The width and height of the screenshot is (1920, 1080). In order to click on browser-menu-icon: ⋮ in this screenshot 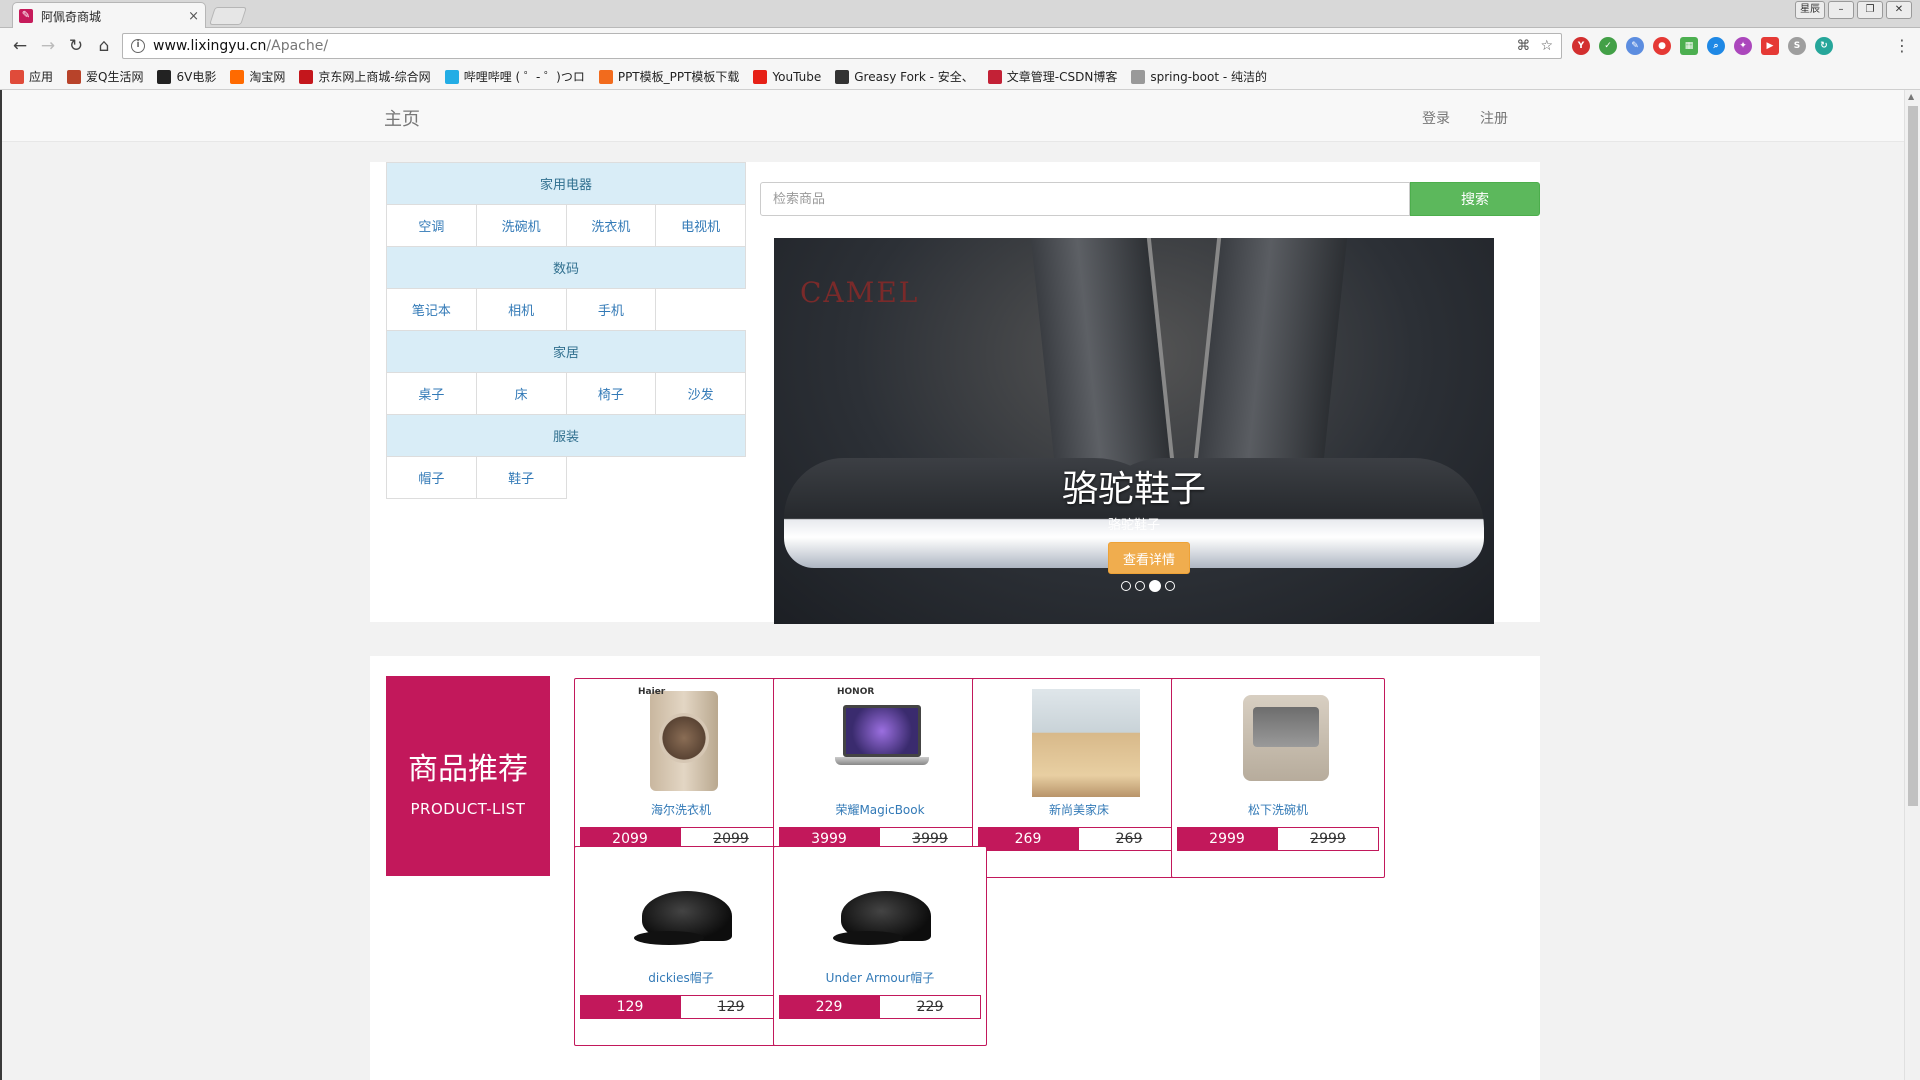, I will do `click(1902, 45)`.